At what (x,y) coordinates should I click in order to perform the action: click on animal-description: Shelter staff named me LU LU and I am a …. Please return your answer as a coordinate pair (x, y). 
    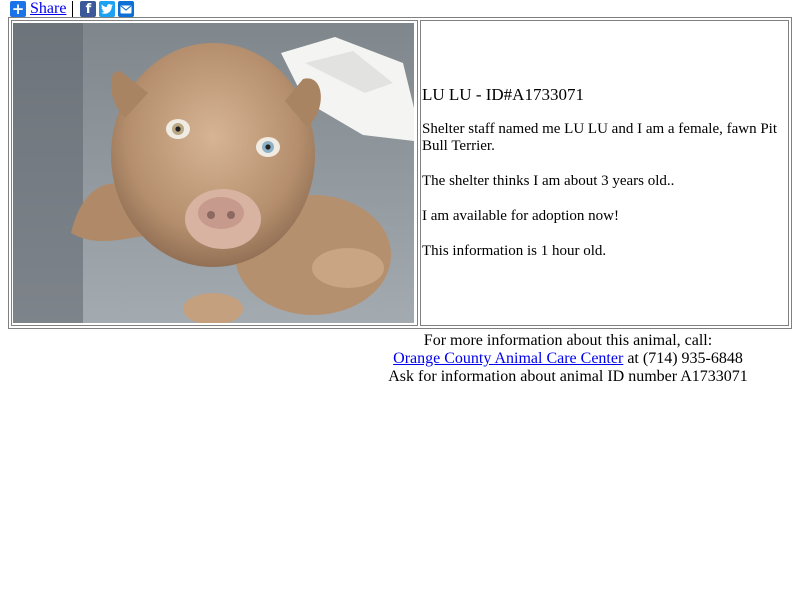
    Looking at the image, I should click on (600, 137).